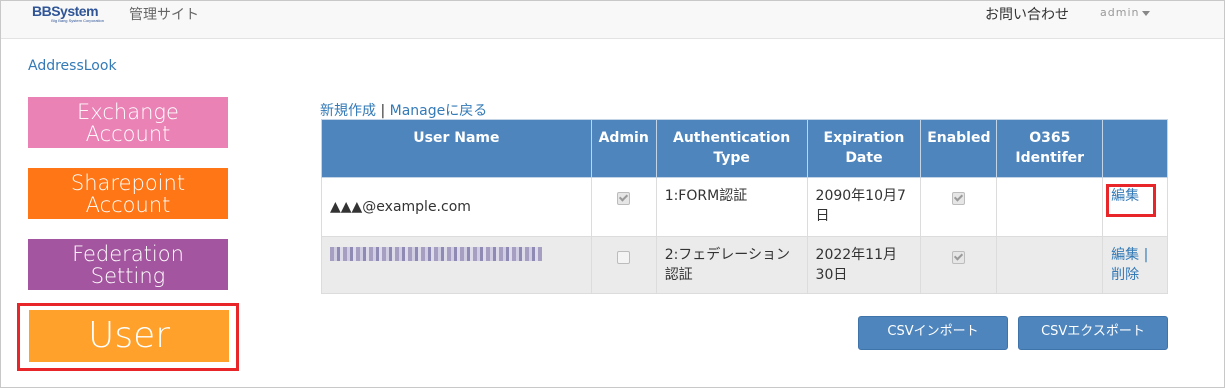 The height and width of the screenshot is (388, 1225). I want to click on sidebar-item-label-line1: Exchange, so click(128, 112).